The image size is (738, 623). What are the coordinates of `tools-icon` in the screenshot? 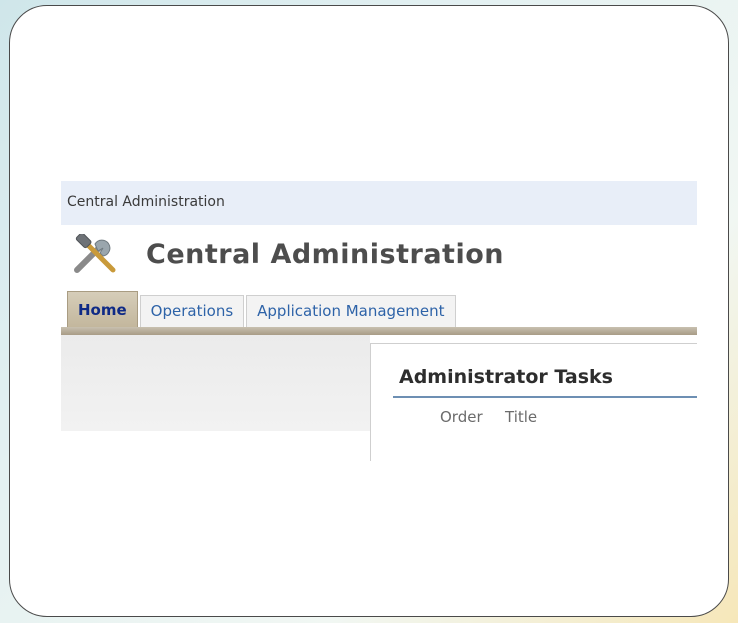 It's located at (97, 253).